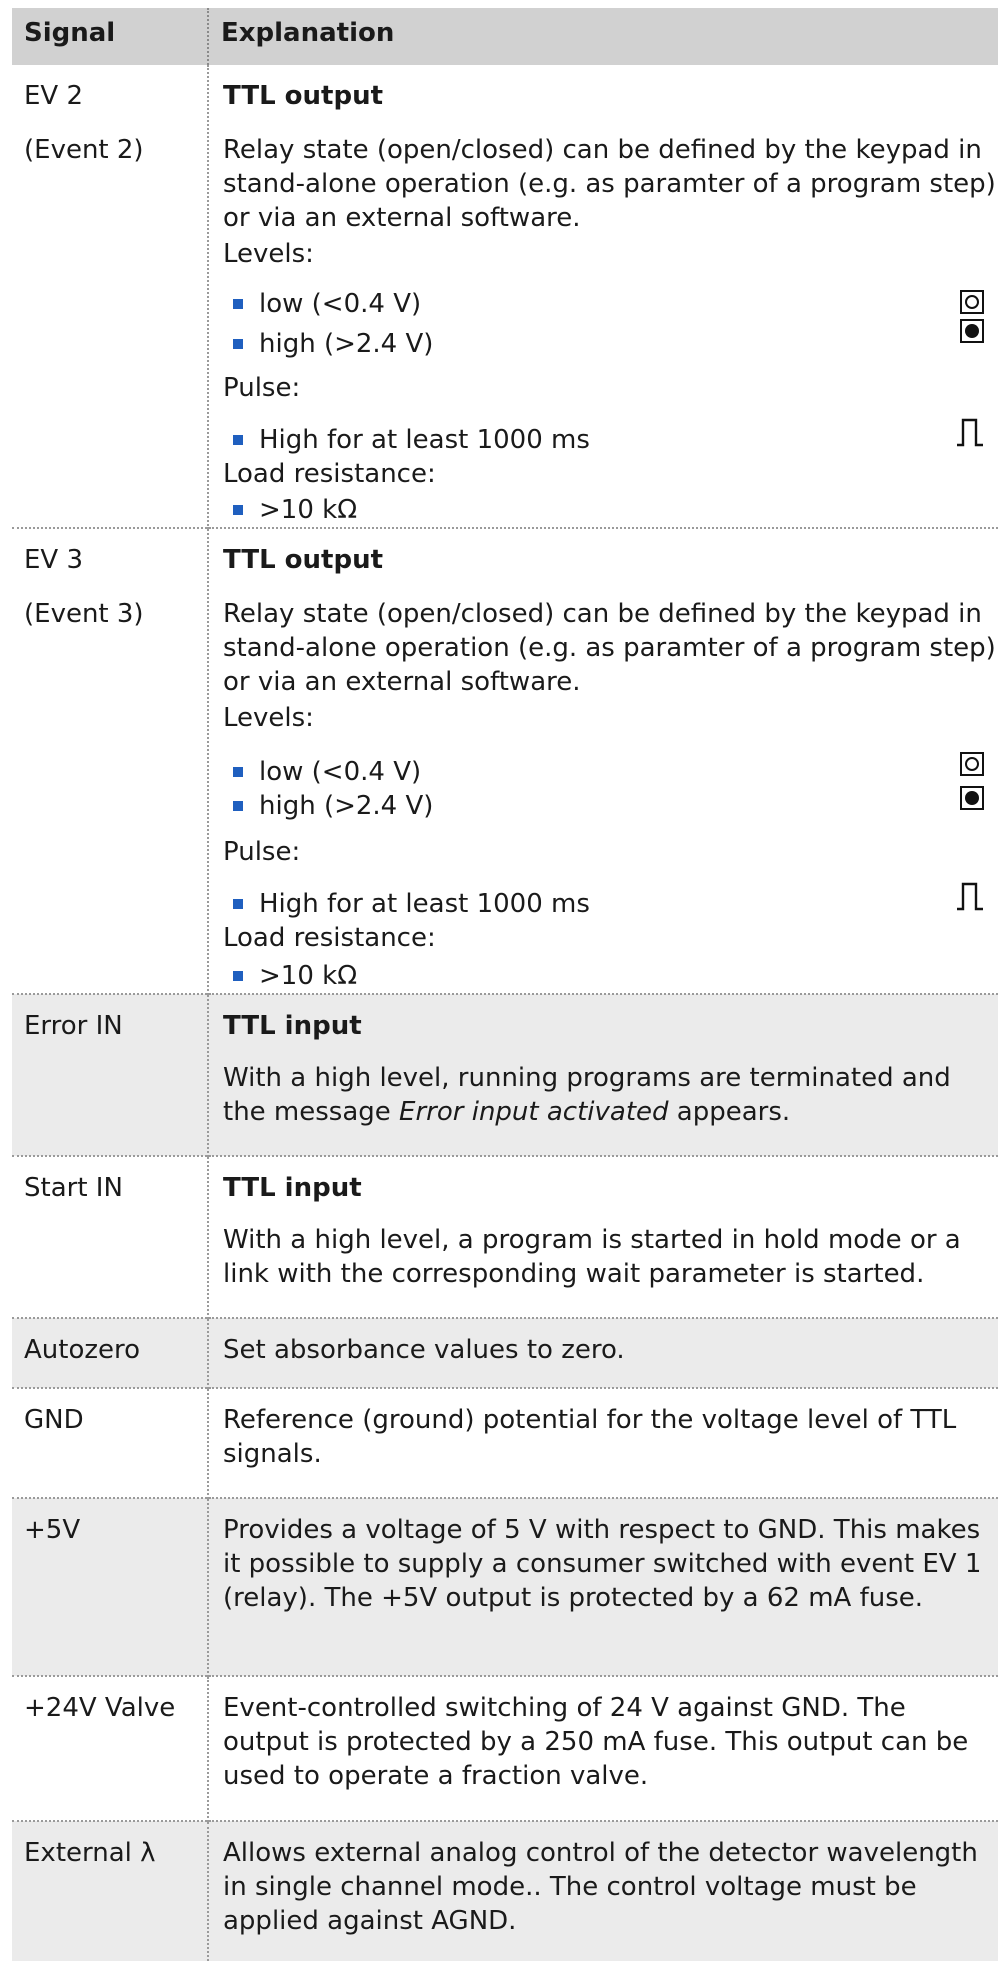 The image size is (1000, 1961). Describe the element at coordinates (424, 1350) in the screenshot. I see `explanation-text: Set absorbance values to zero.` at that location.